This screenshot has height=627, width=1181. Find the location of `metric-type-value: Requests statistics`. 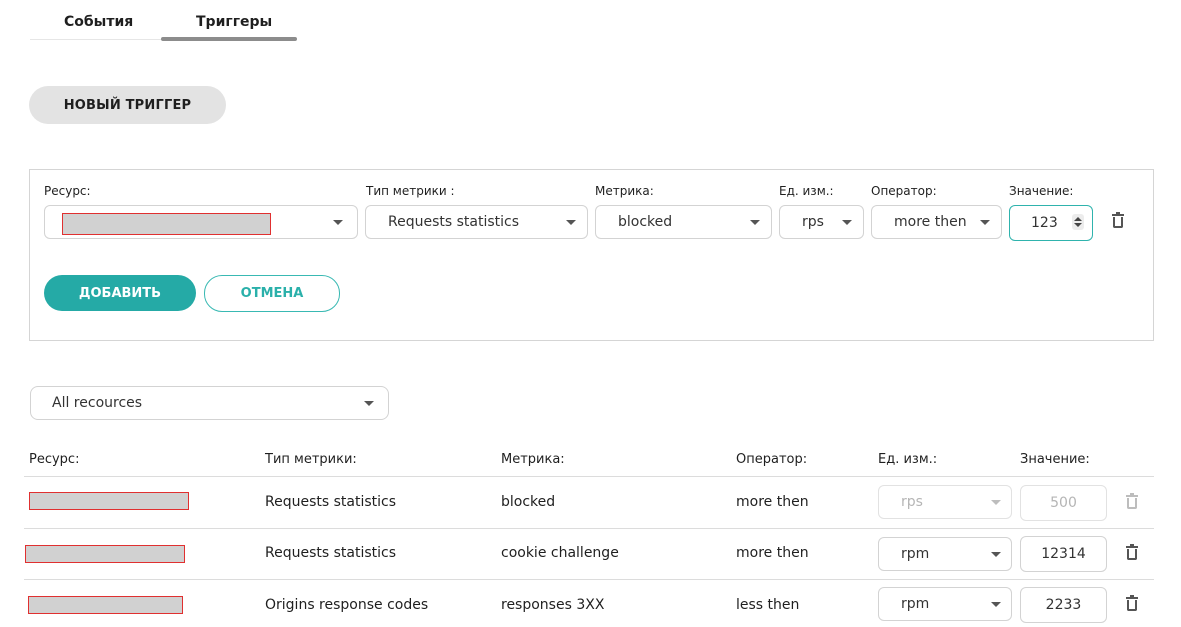

metric-type-value: Requests statistics is located at coordinates (454, 222).